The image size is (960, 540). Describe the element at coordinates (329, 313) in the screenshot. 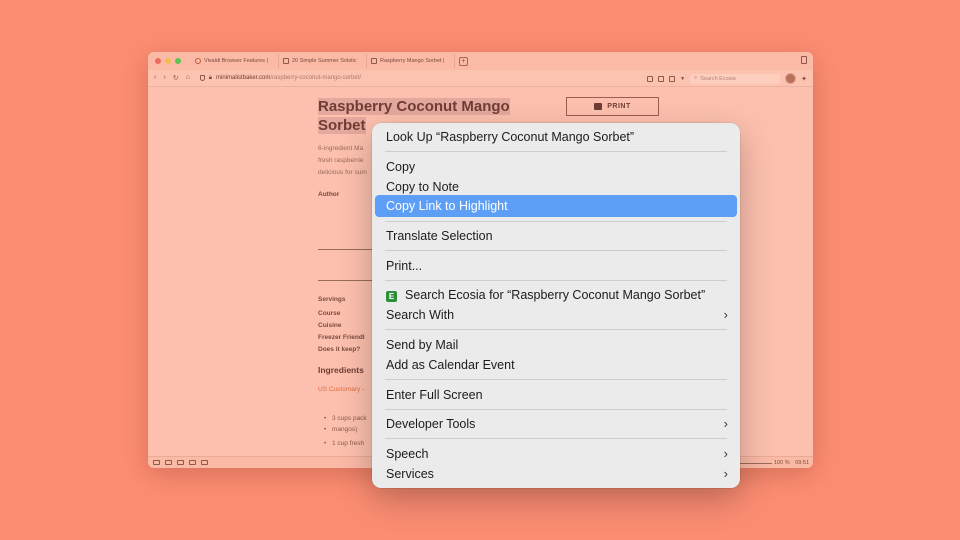

I see `meta-course: Course` at that location.